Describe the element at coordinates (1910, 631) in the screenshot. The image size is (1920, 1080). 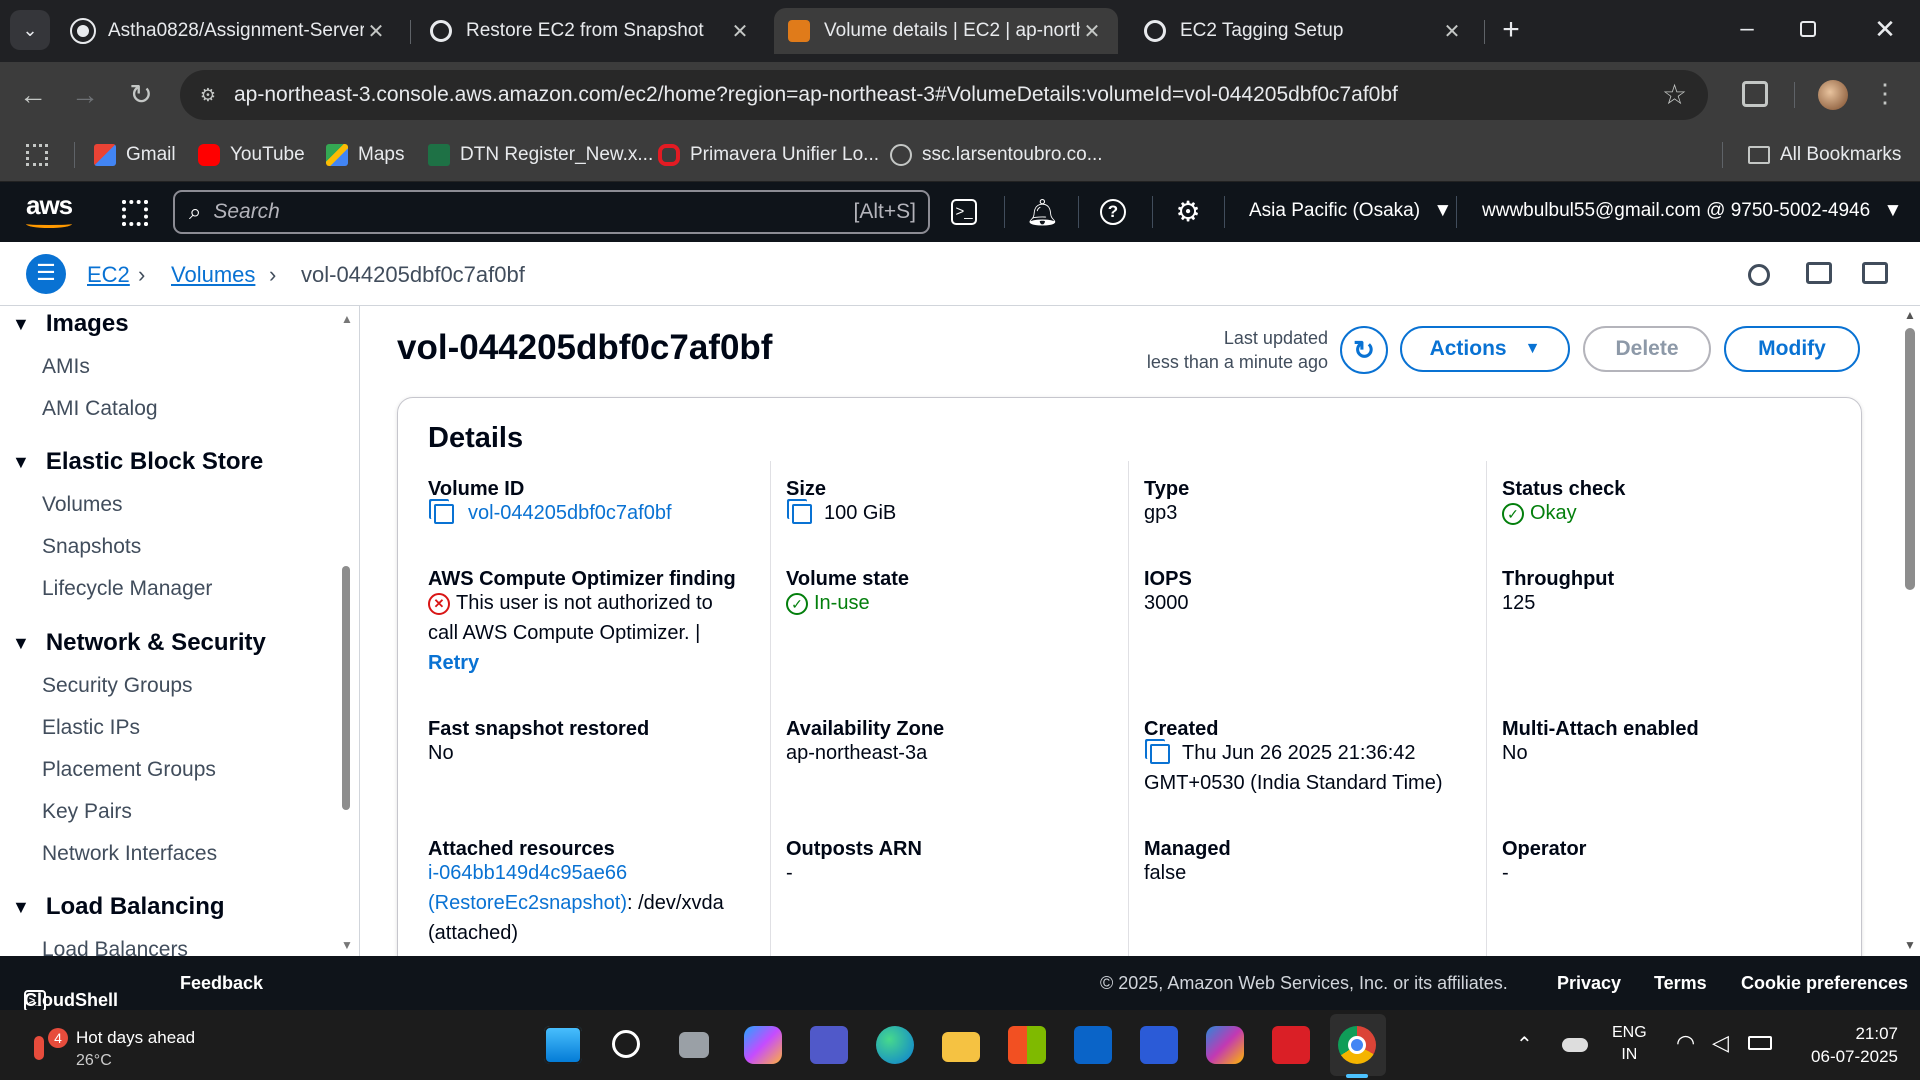
I see `main-scrollbar: ▲ ▼` at that location.